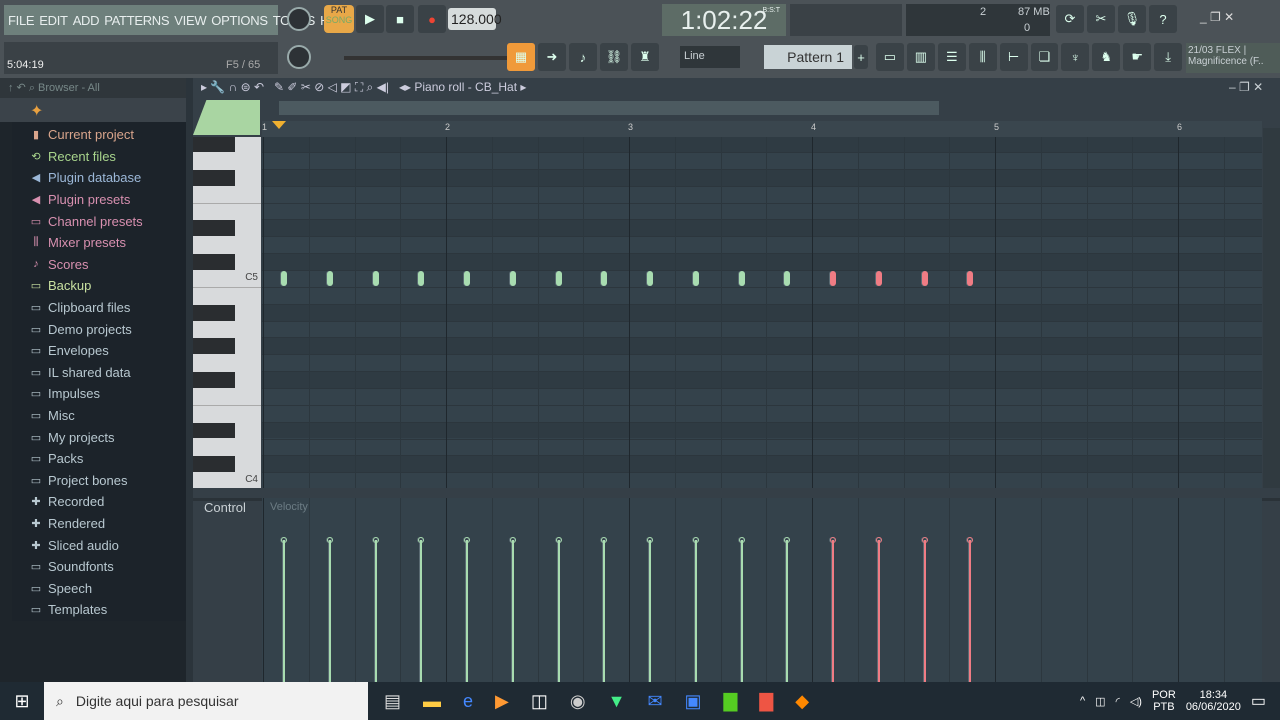 This screenshot has height=720, width=1280. I want to click on control-label: Control, so click(225, 507).